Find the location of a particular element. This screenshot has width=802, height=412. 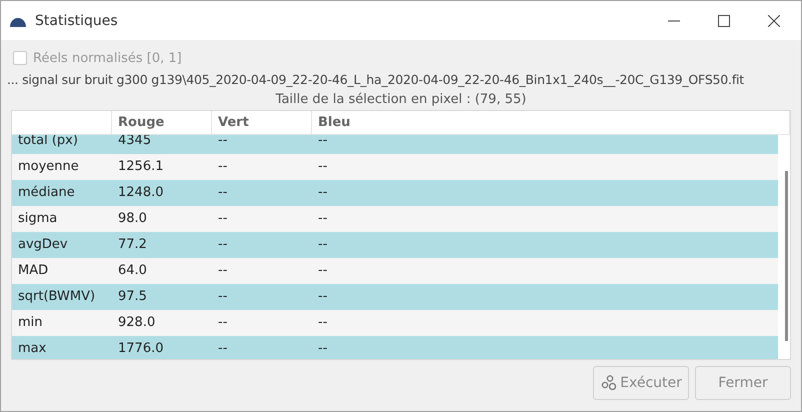

row-label: max is located at coordinates (32, 349).